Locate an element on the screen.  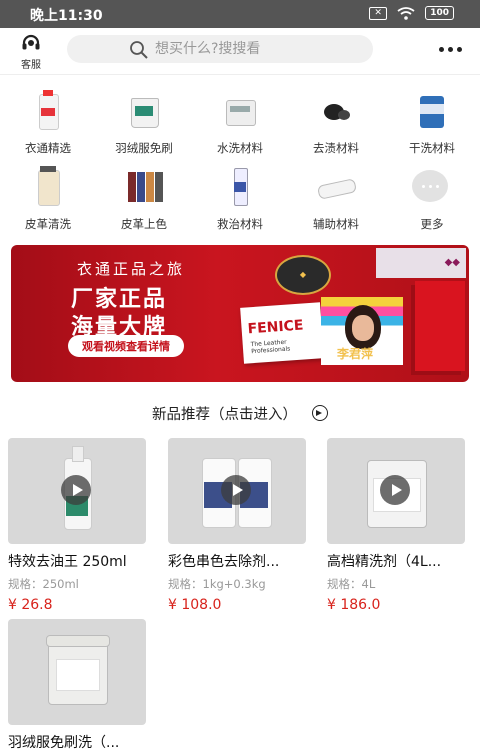
wifi-icon is located at coordinates (406, 13).